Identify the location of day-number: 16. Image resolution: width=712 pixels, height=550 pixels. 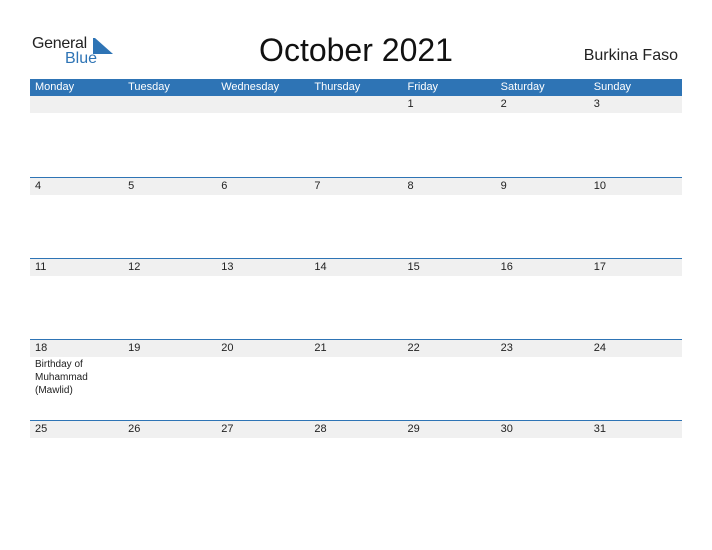
(506, 267).